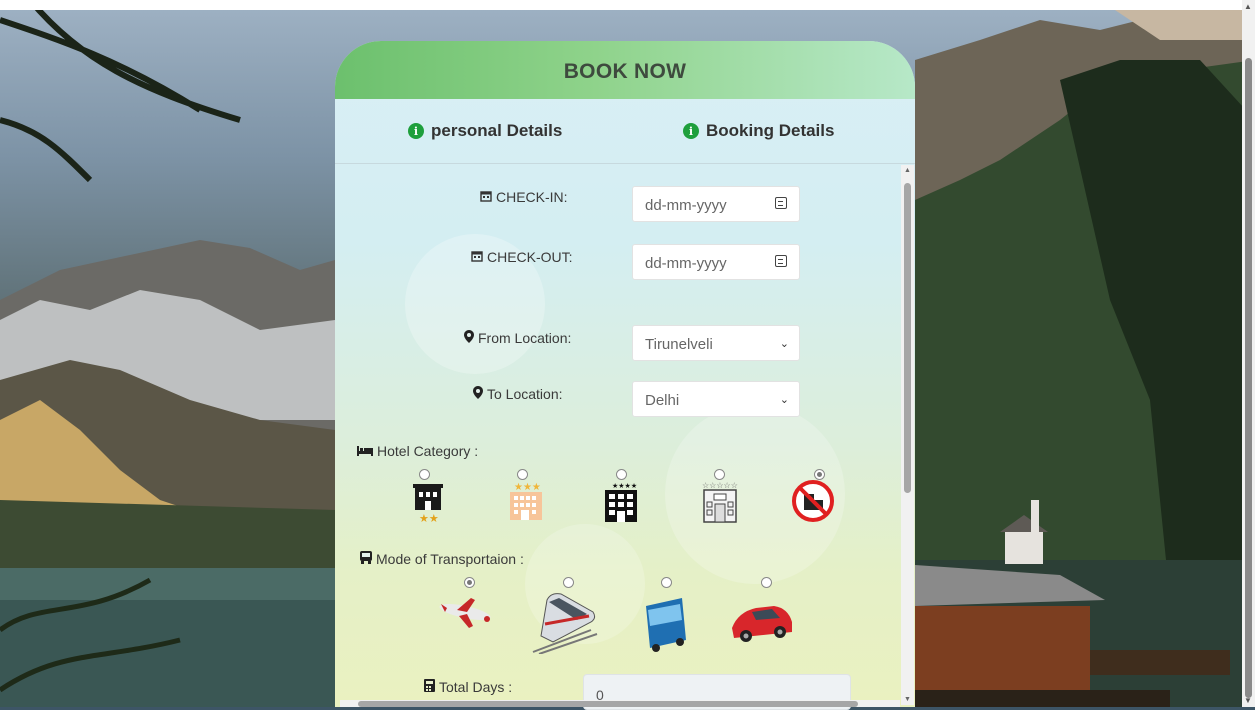 The image size is (1255, 710). I want to click on four-star-hotel-icon: ★★★★, so click(621, 502).